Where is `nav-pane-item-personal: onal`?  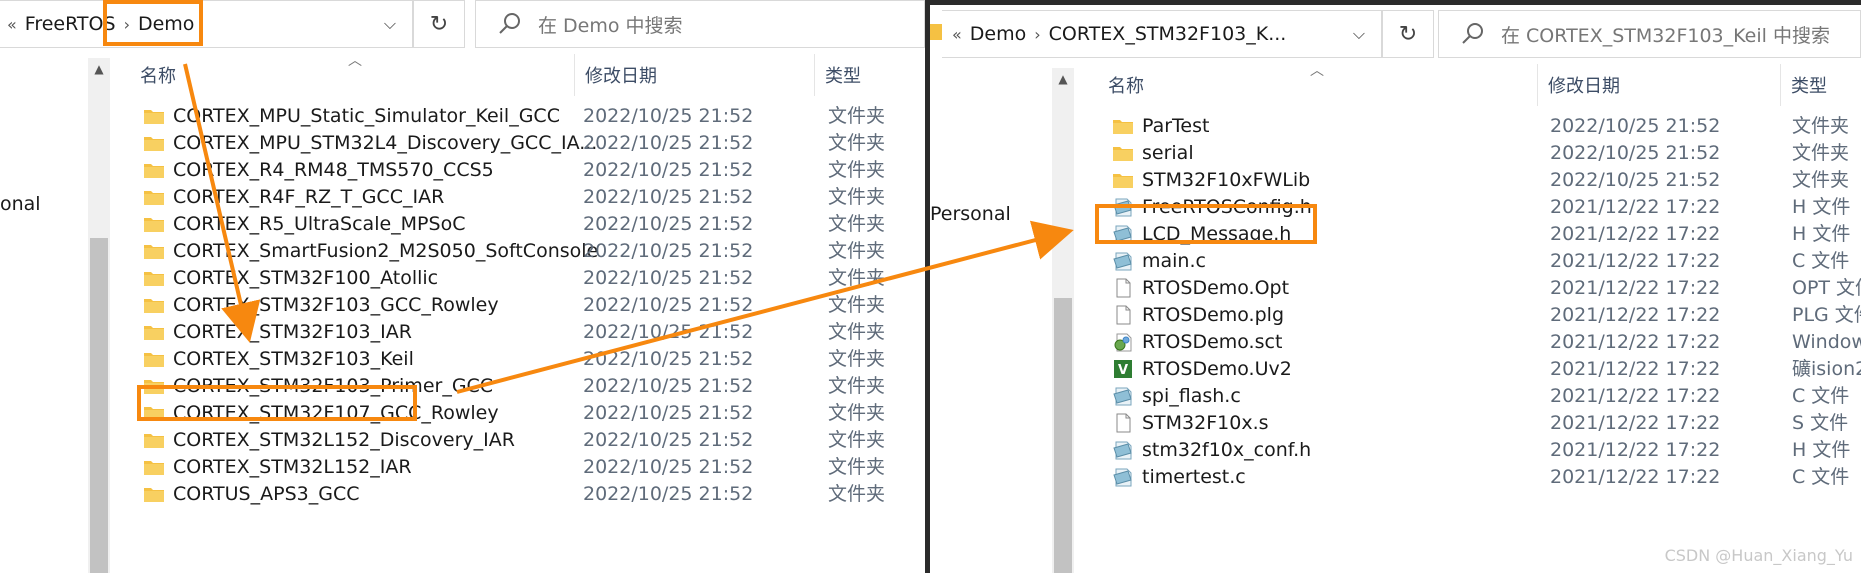 nav-pane-item-personal: onal is located at coordinates (20, 204).